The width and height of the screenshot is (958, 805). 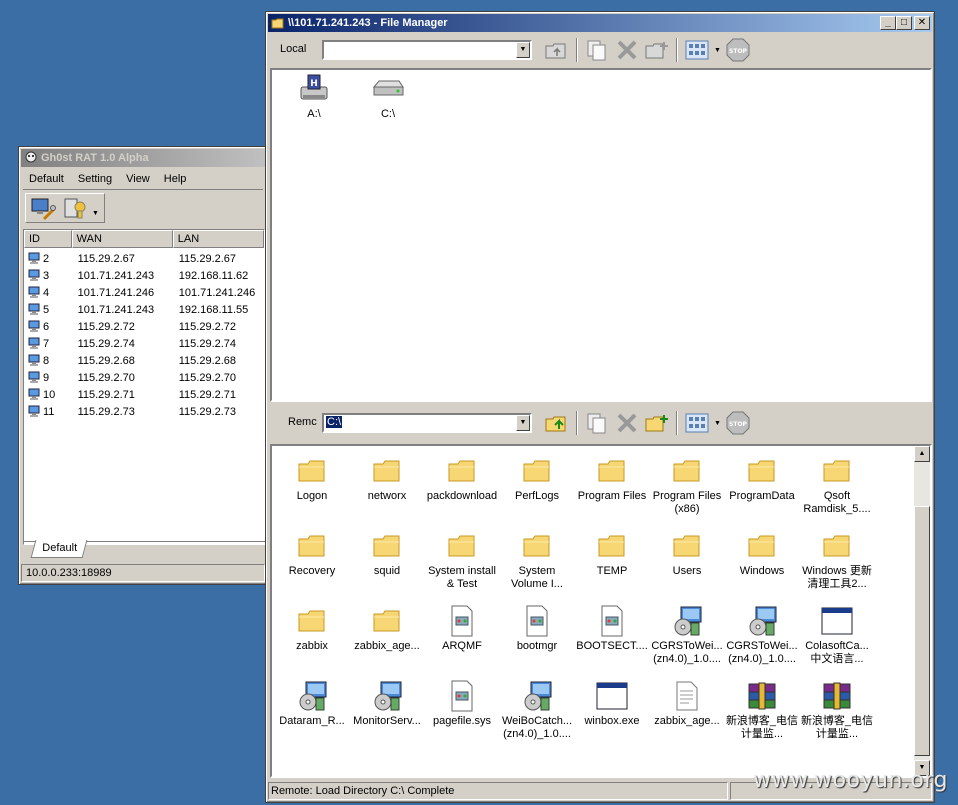 I want to click on host-id: 6, so click(x=49, y=326).